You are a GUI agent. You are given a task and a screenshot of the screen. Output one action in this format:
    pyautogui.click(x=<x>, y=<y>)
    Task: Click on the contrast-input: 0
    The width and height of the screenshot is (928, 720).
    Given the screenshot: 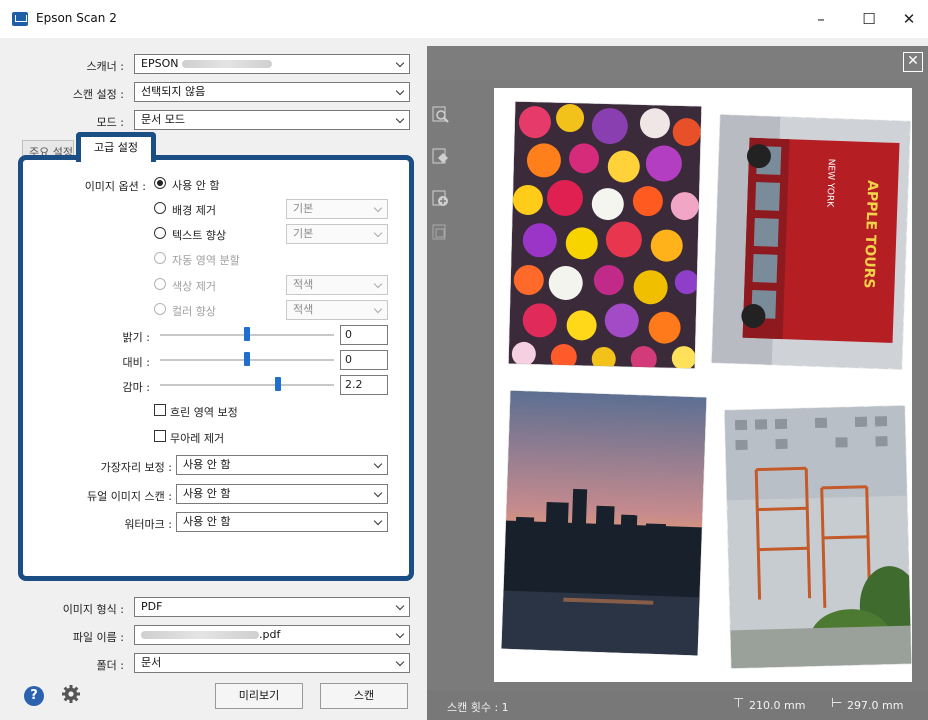 What is the action you would take?
    pyautogui.click(x=364, y=360)
    